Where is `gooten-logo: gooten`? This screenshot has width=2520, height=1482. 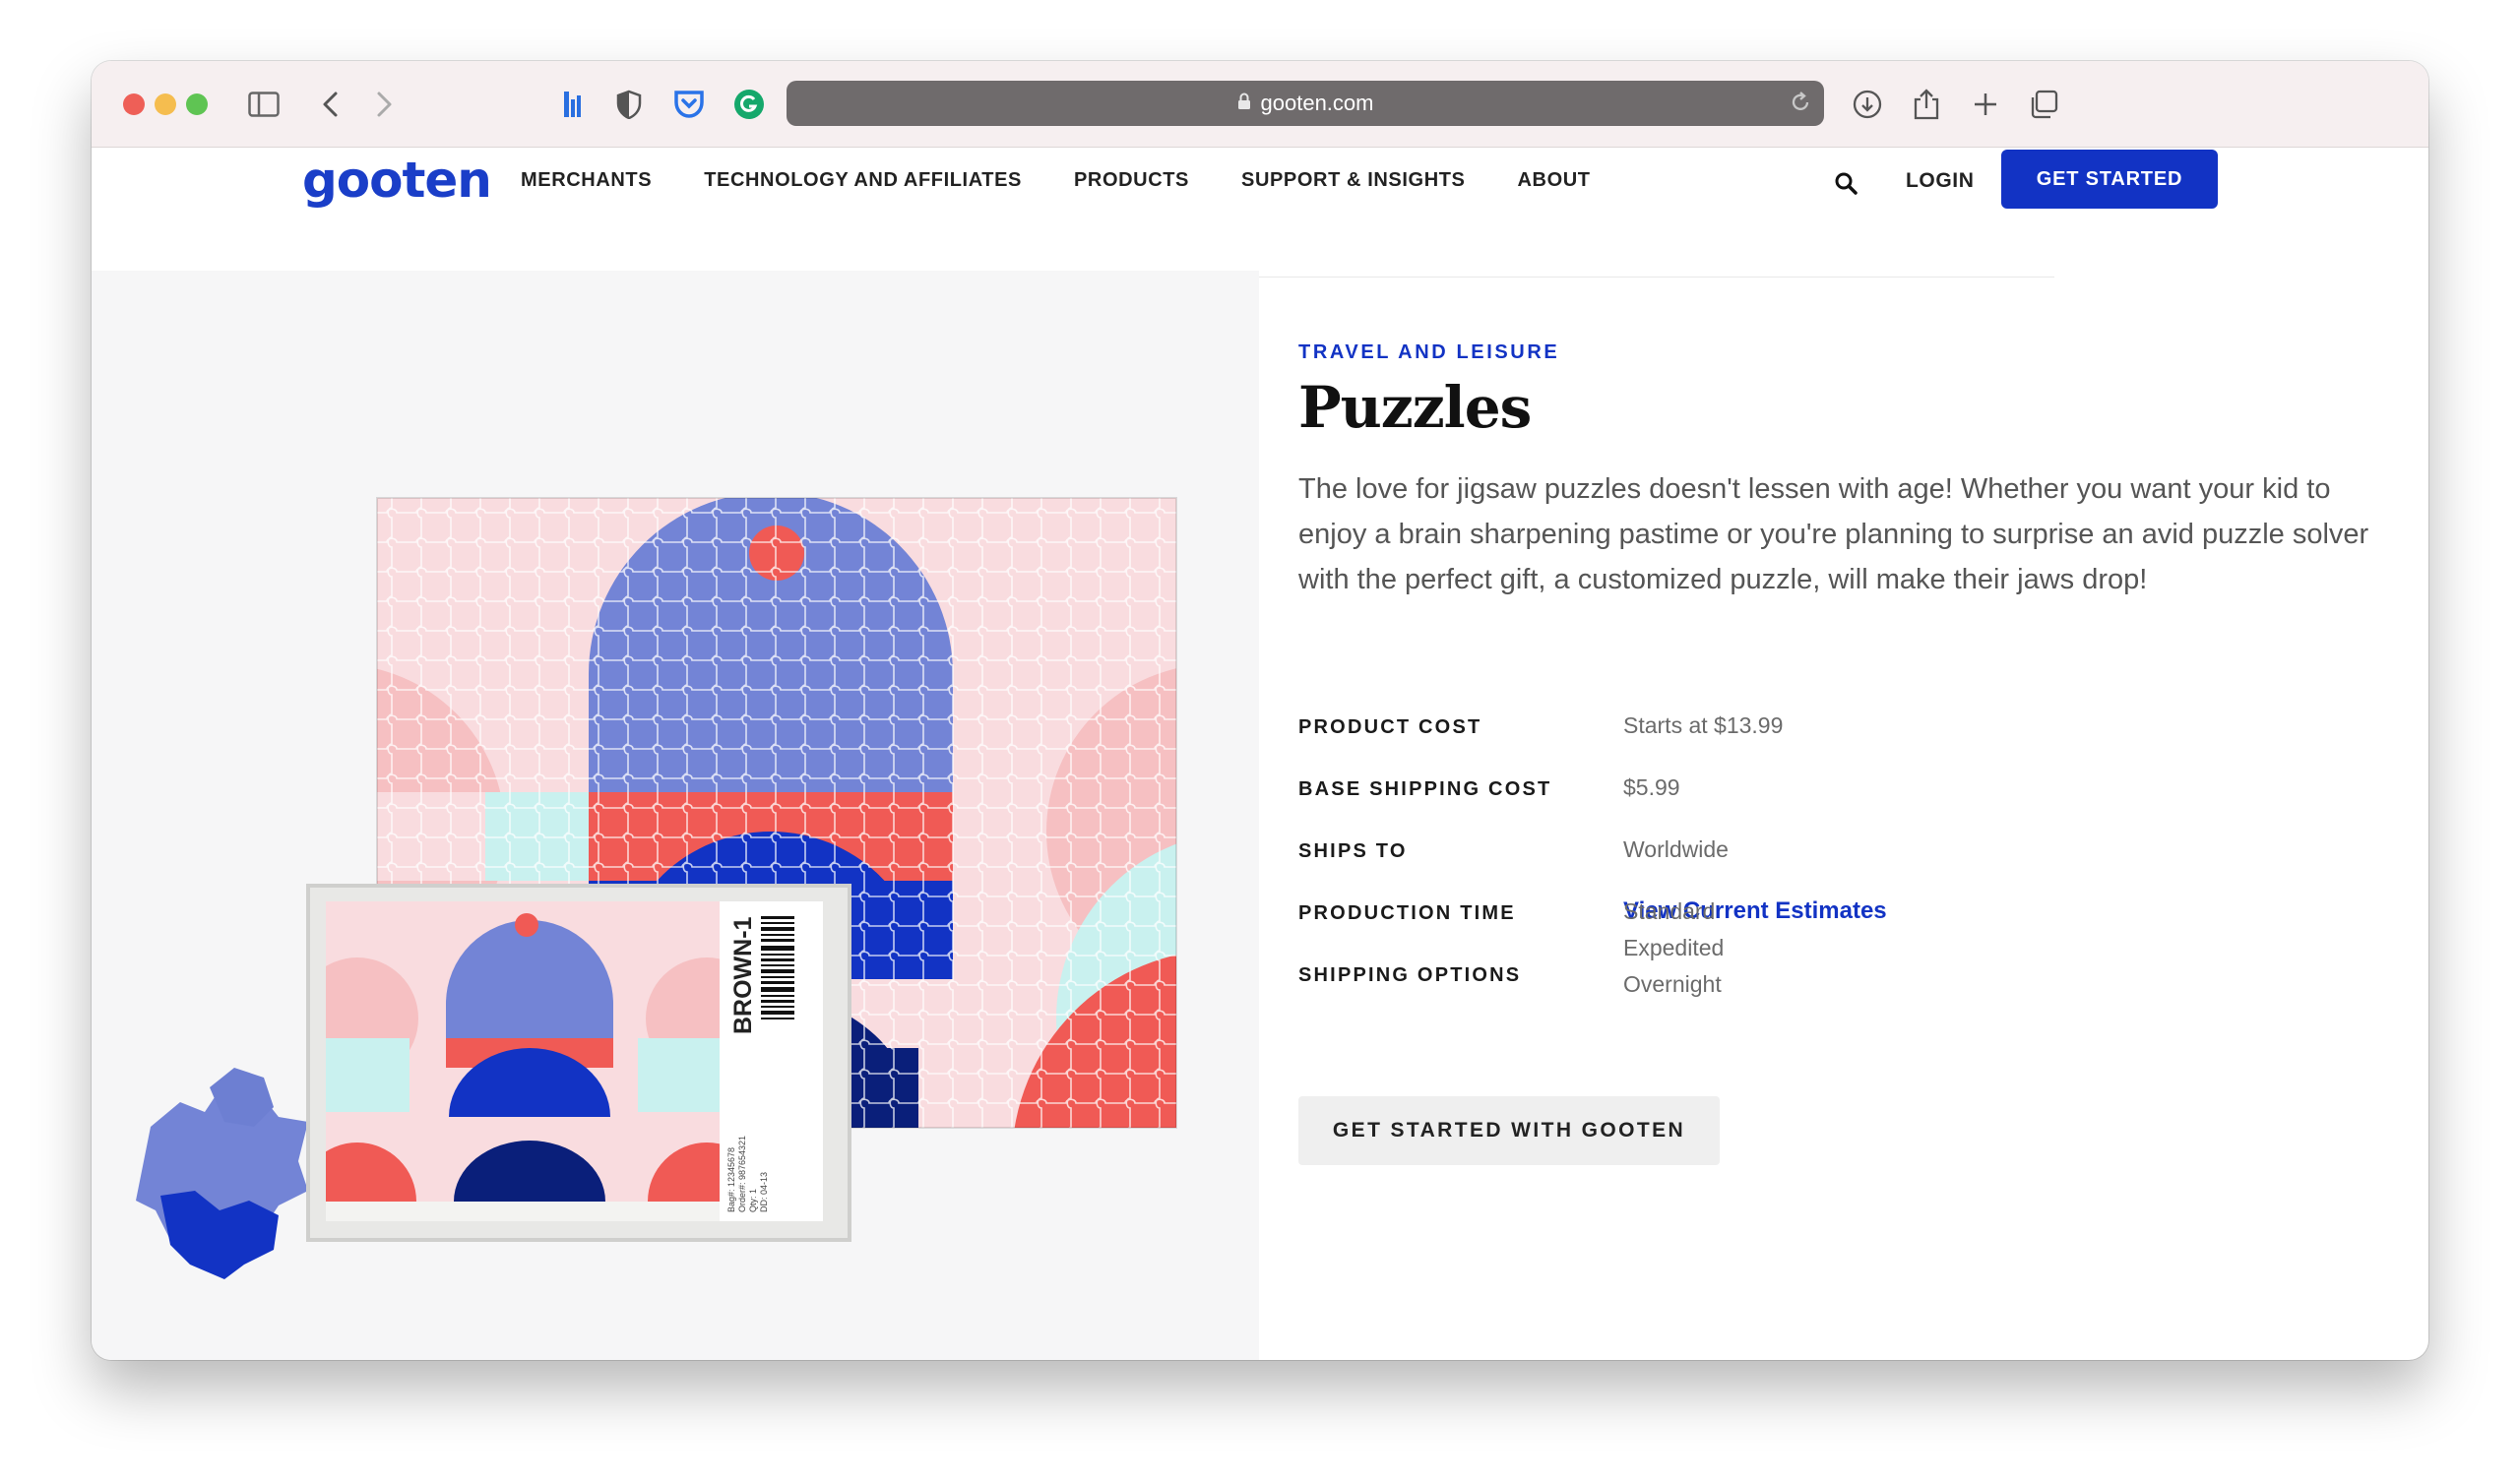
gooten-logo: gooten is located at coordinates (397, 180).